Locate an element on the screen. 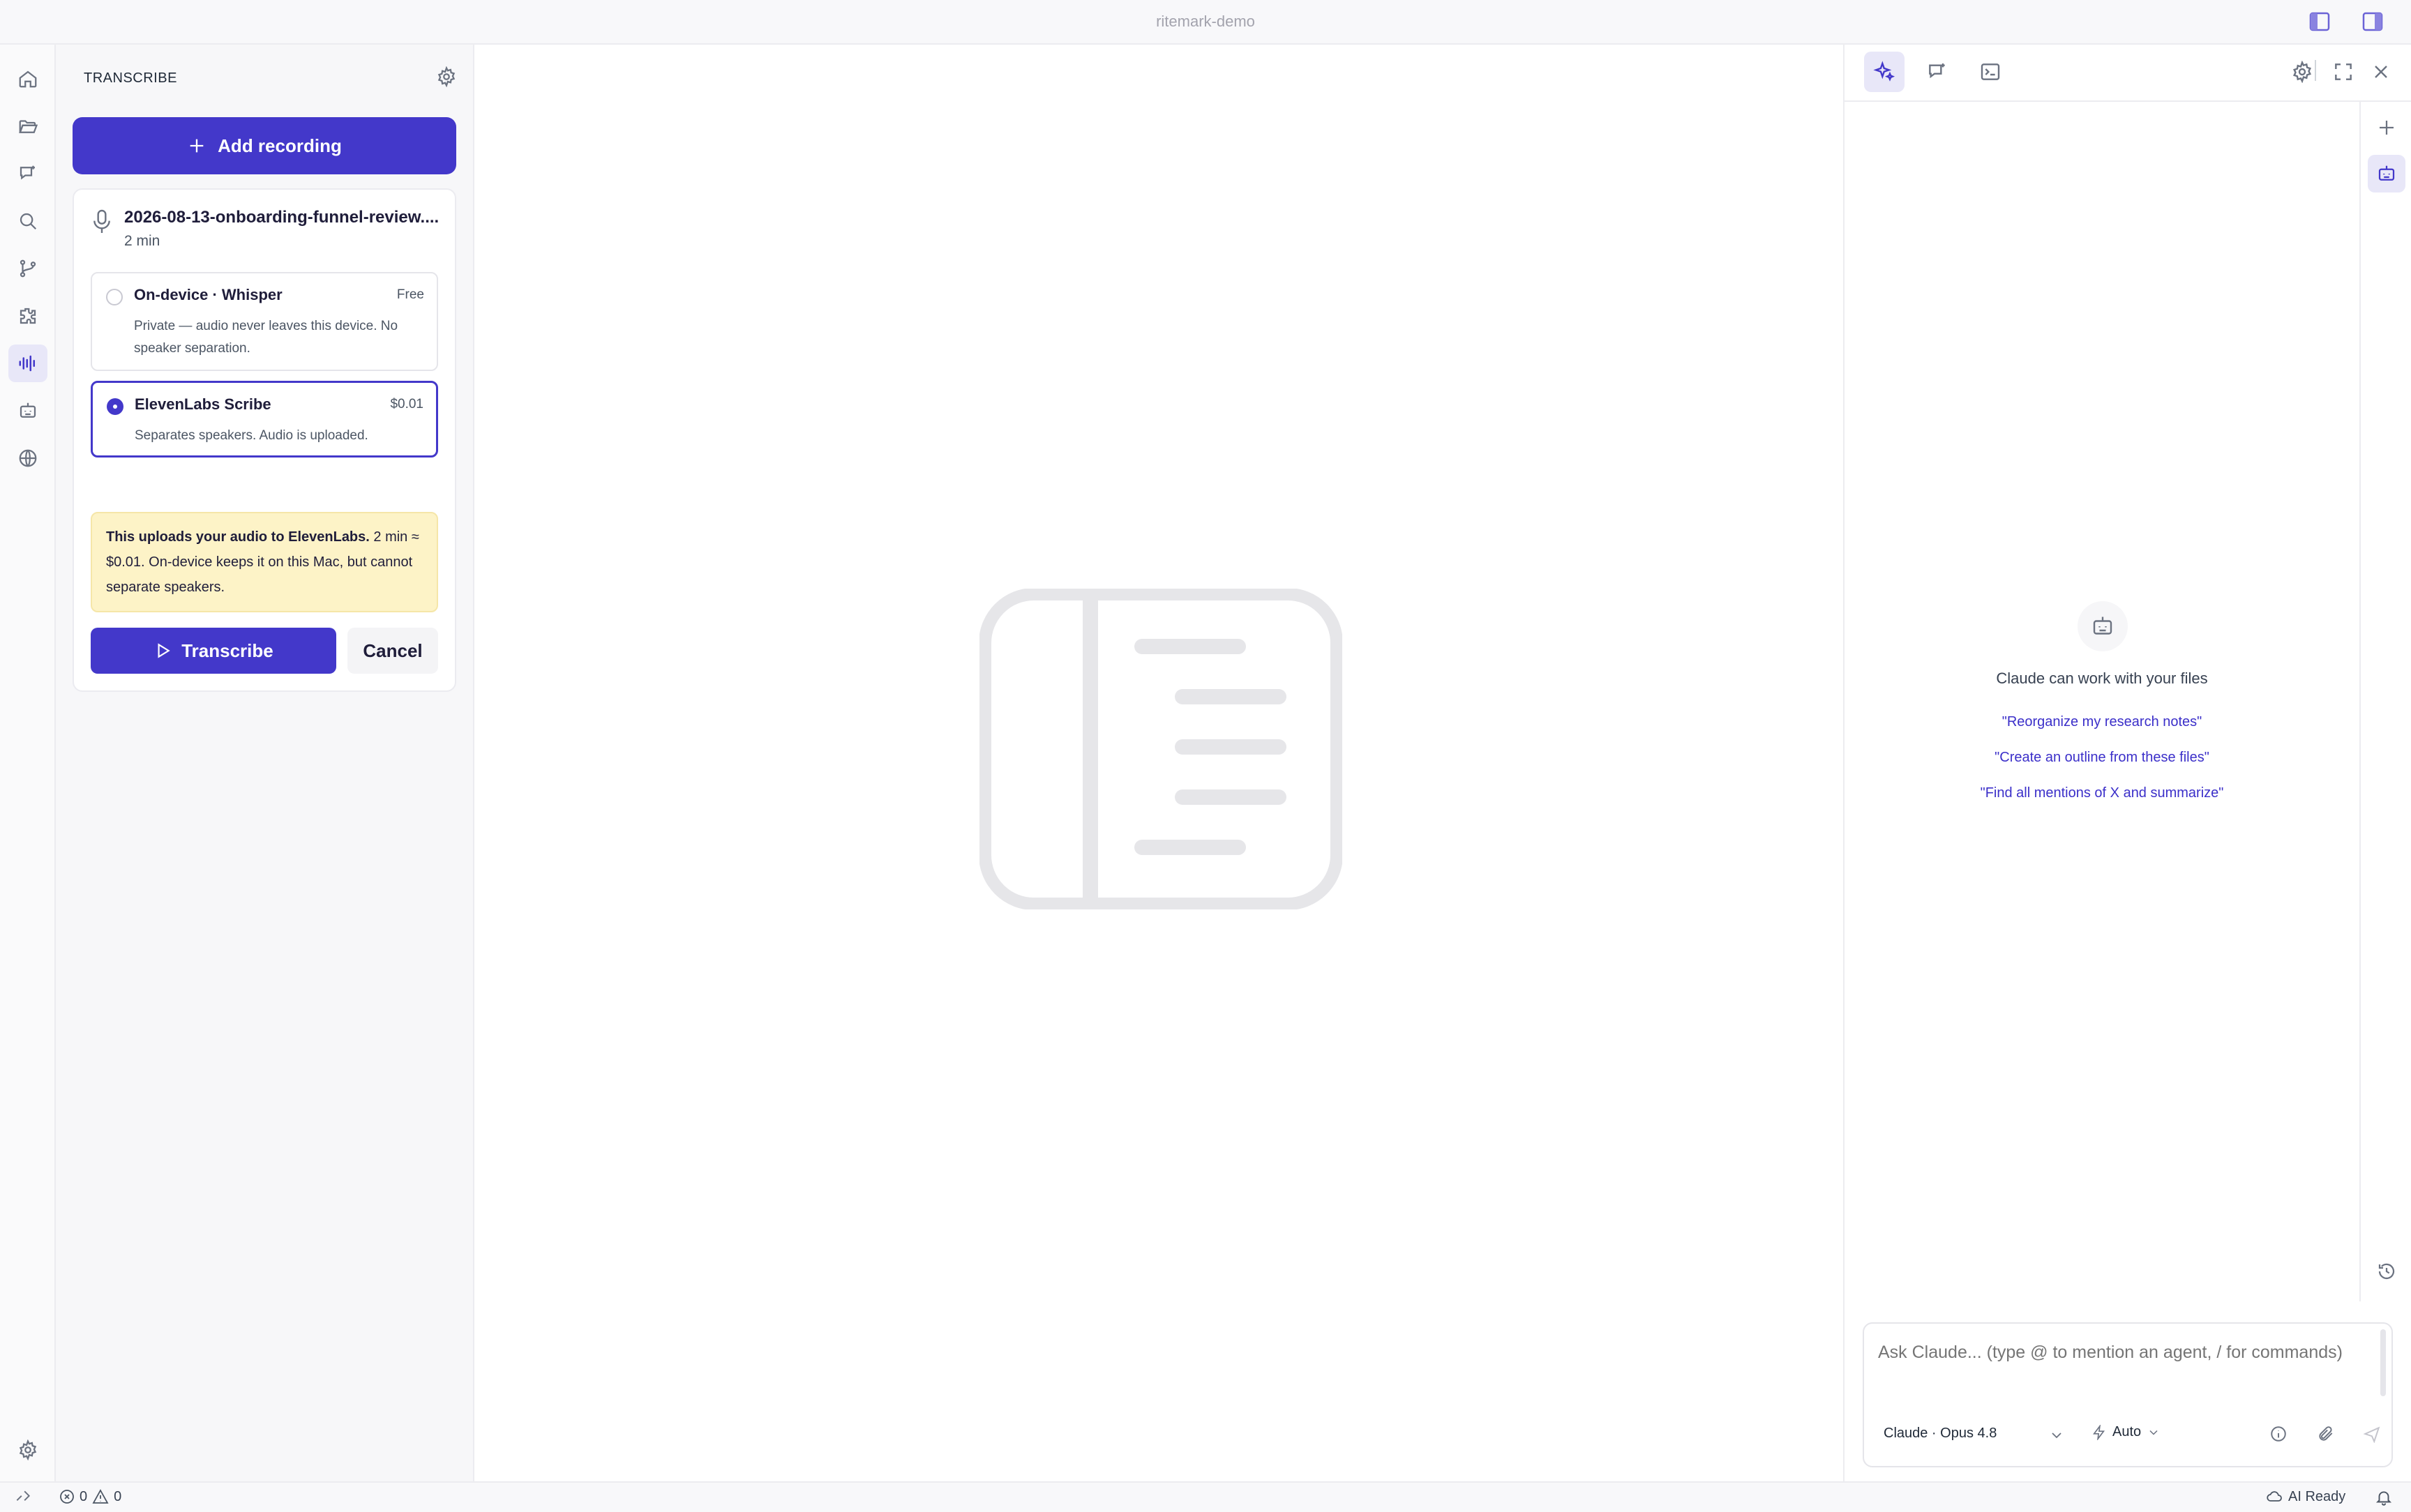 This screenshot has width=2411, height=1512. remote-icon is located at coordinates (23, 1497).